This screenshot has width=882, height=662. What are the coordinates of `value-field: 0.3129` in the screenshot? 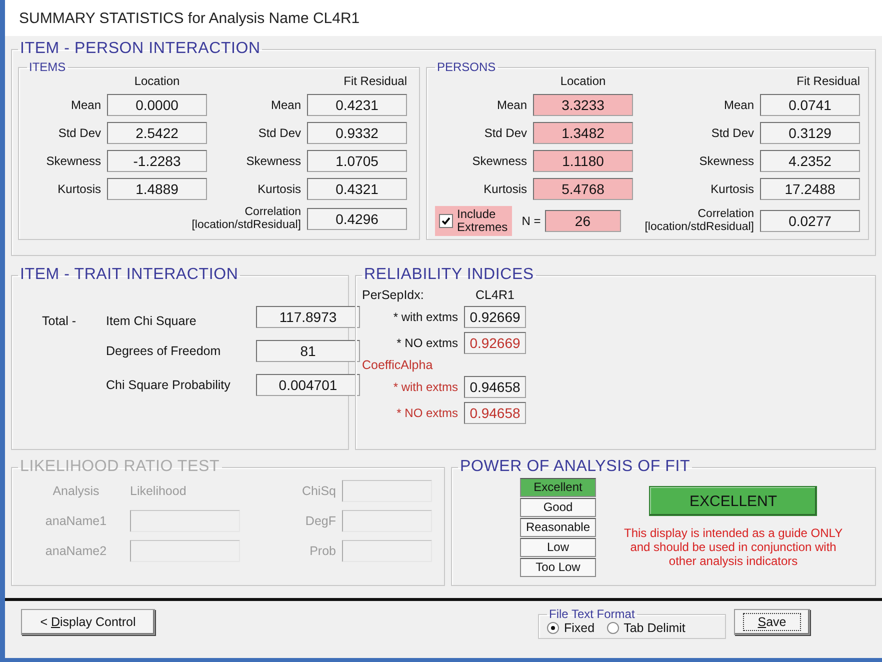 It's located at (810, 133).